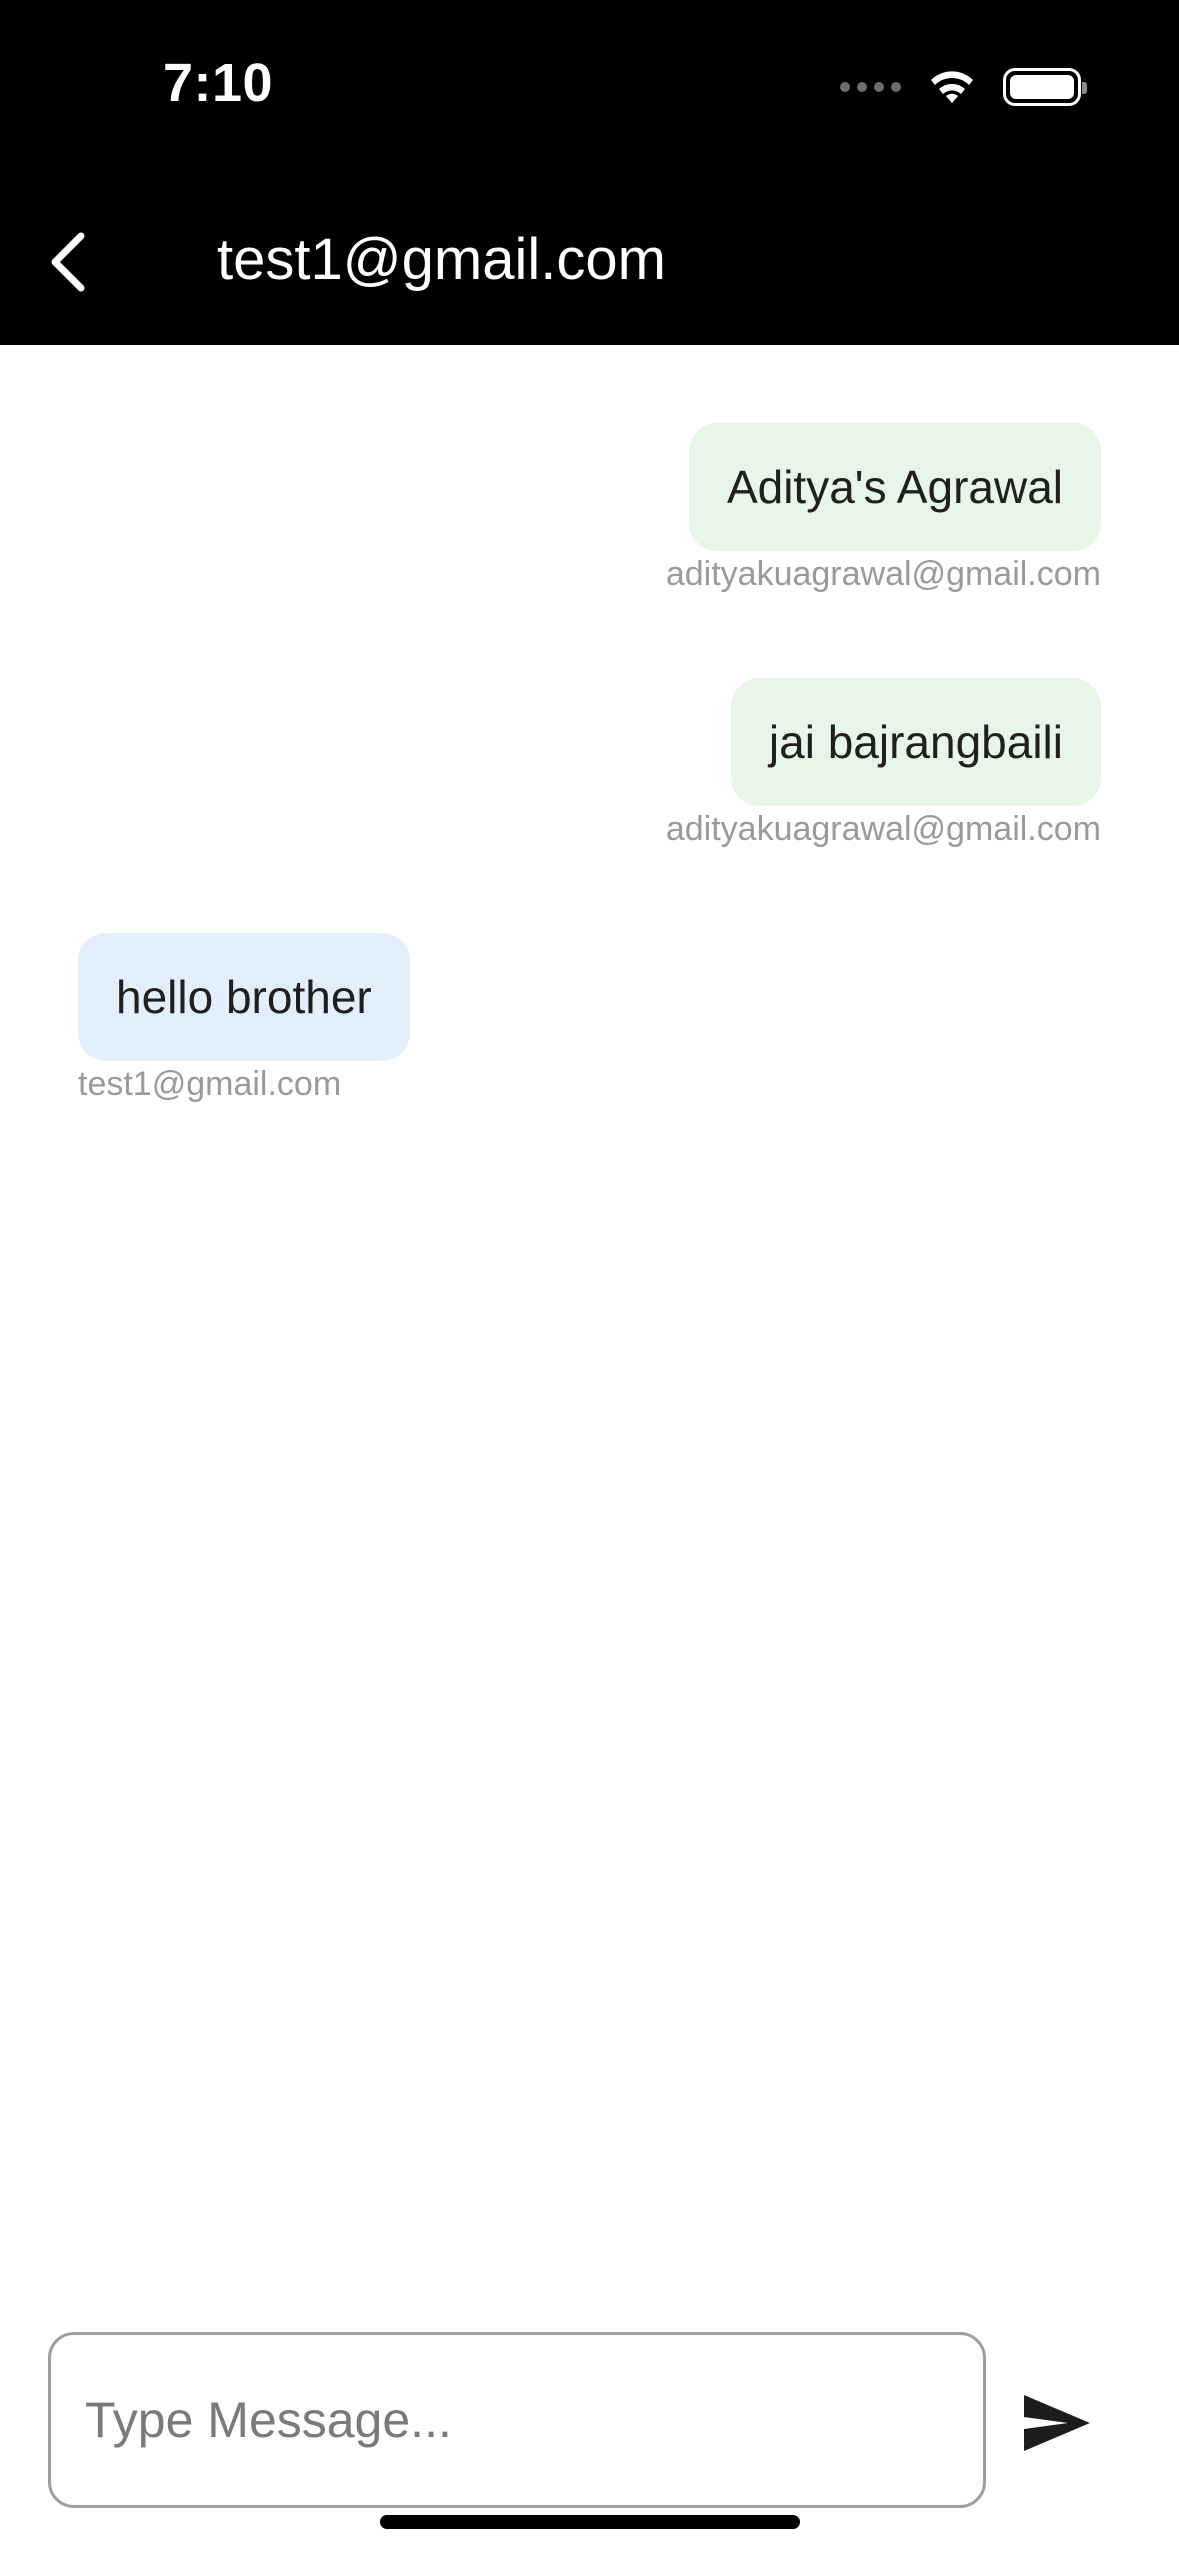  What do you see at coordinates (915, 742) in the screenshot?
I see `message-bubble: jai bajrangbaili` at bounding box center [915, 742].